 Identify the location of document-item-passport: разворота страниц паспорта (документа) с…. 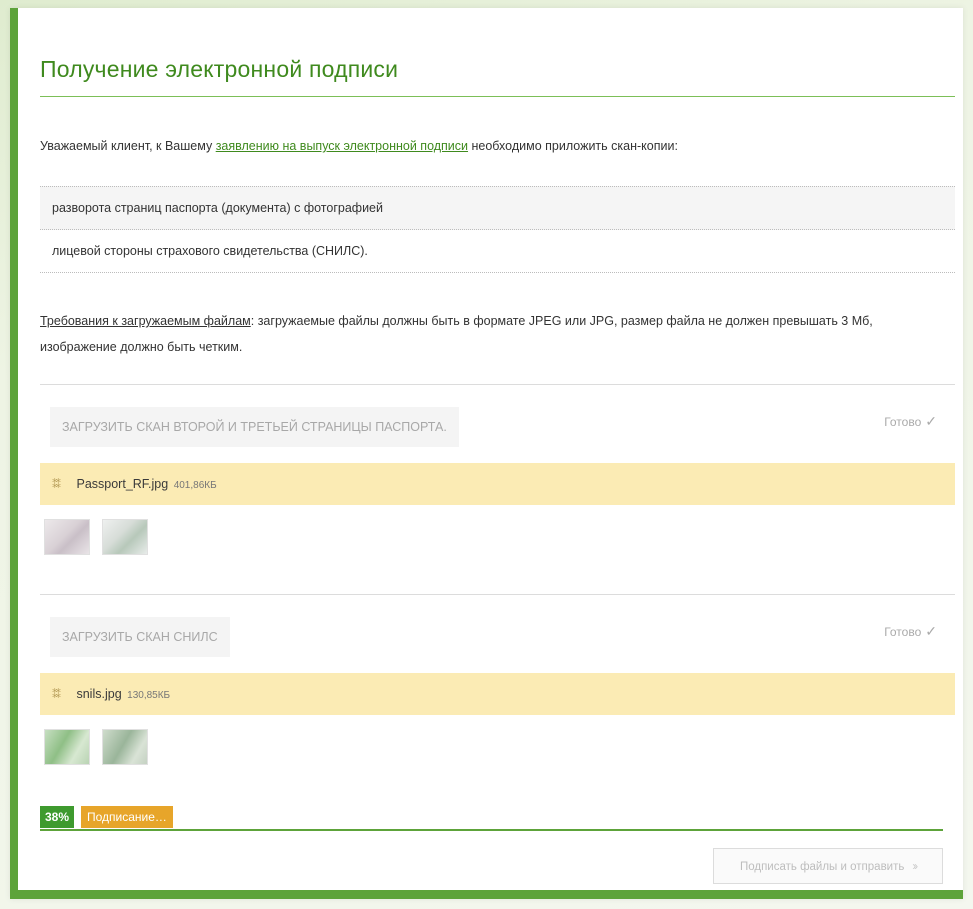
(497, 208).